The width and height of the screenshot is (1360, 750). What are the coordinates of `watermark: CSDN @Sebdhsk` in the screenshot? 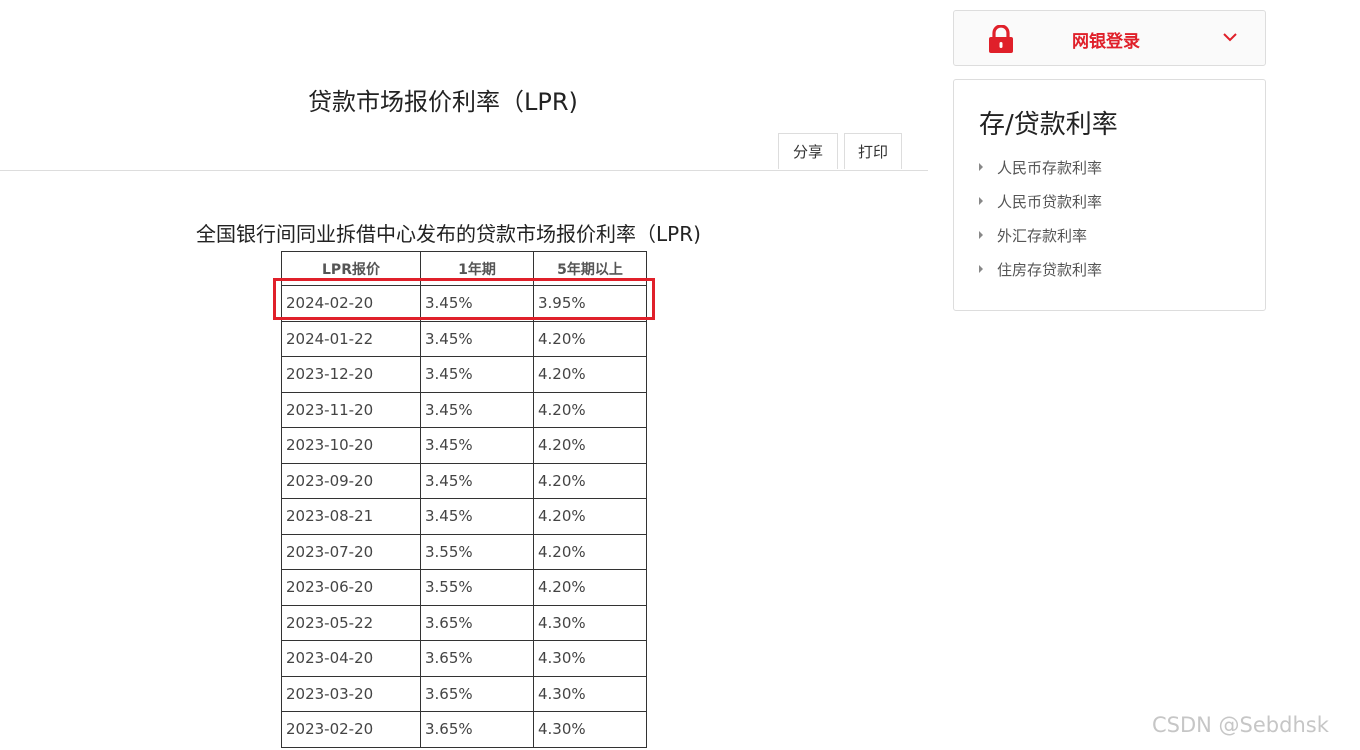 It's located at (1240, 725).